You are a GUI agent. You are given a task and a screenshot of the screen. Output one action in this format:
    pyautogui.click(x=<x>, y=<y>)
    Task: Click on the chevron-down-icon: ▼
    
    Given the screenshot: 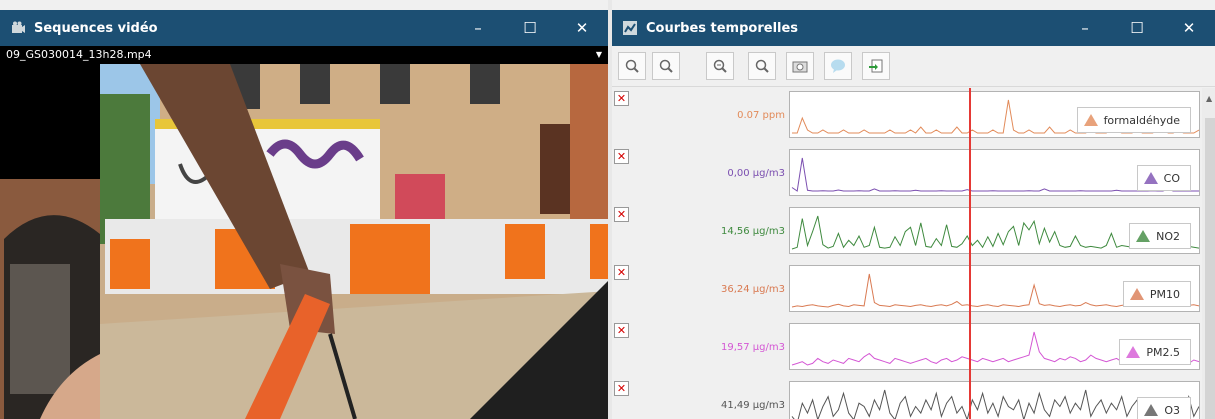 What is the action you would take?
    pyautogui.click(x=599, y=55)
    